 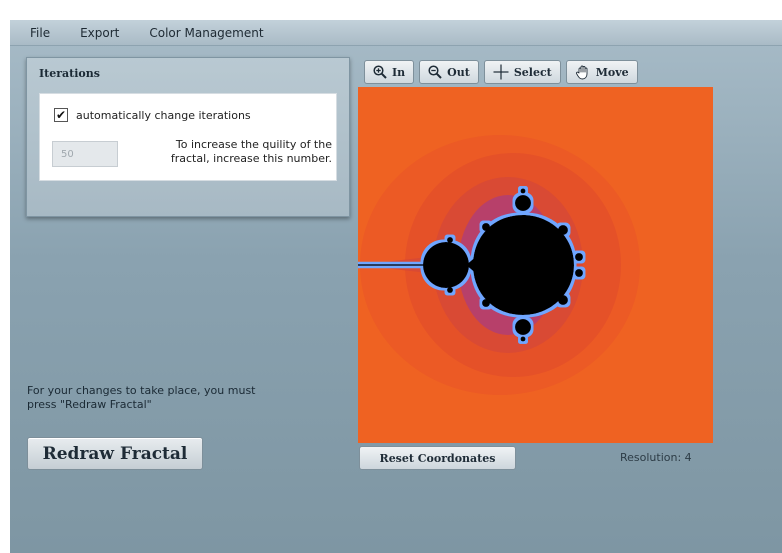 What do you see at coordinates (581, 72) in the screenshot?
I see `hand-icon` at bounding box center [581, 72].